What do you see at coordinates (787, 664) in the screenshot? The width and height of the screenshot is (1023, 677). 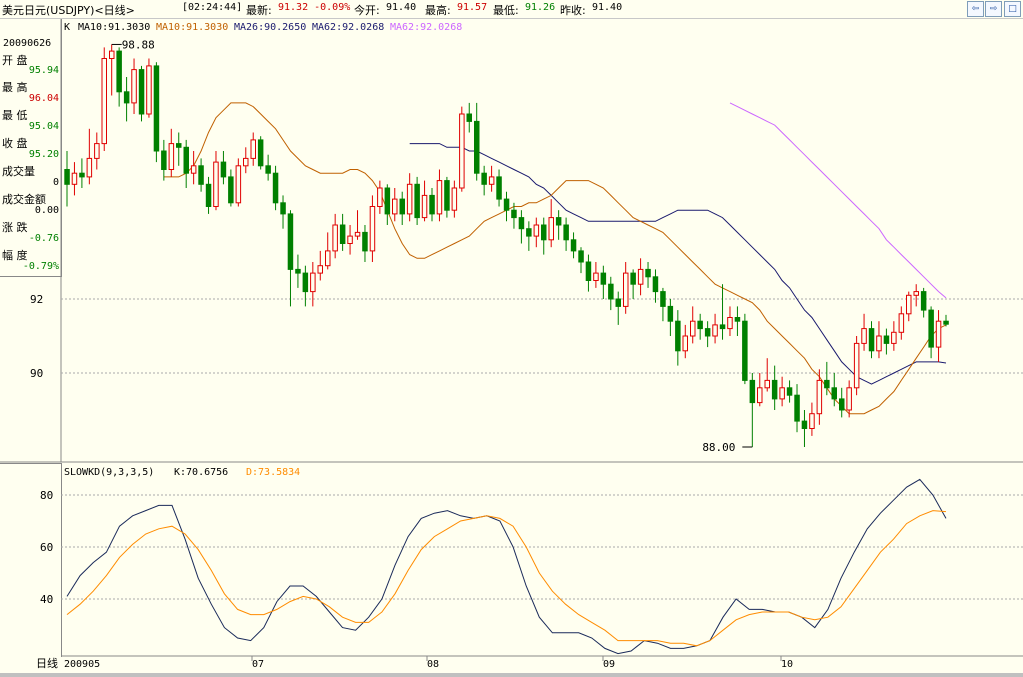 I see `x-tick-label: 10` at bounding box center [787, 664].